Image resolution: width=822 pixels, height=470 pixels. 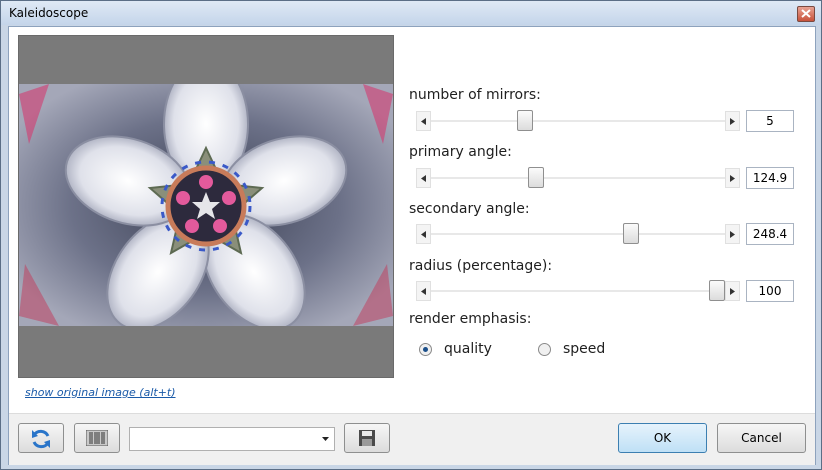 I want to click on cancel-button: Cancel, so click(x=761, y=438).